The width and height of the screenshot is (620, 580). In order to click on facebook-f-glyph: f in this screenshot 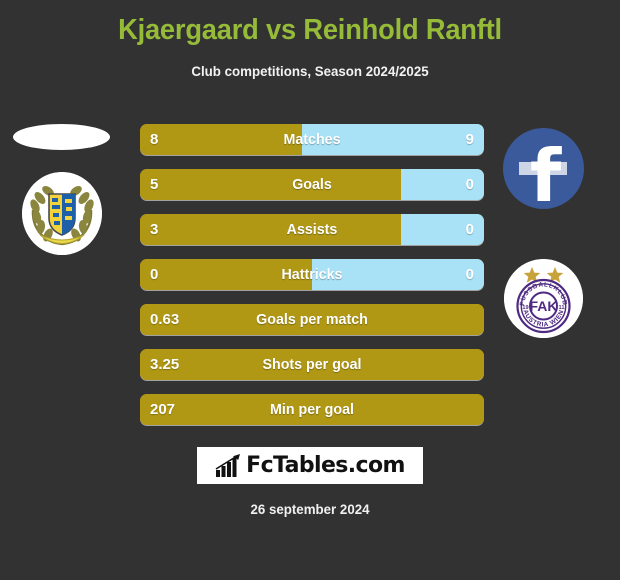, I will do `click(545, 171)`.